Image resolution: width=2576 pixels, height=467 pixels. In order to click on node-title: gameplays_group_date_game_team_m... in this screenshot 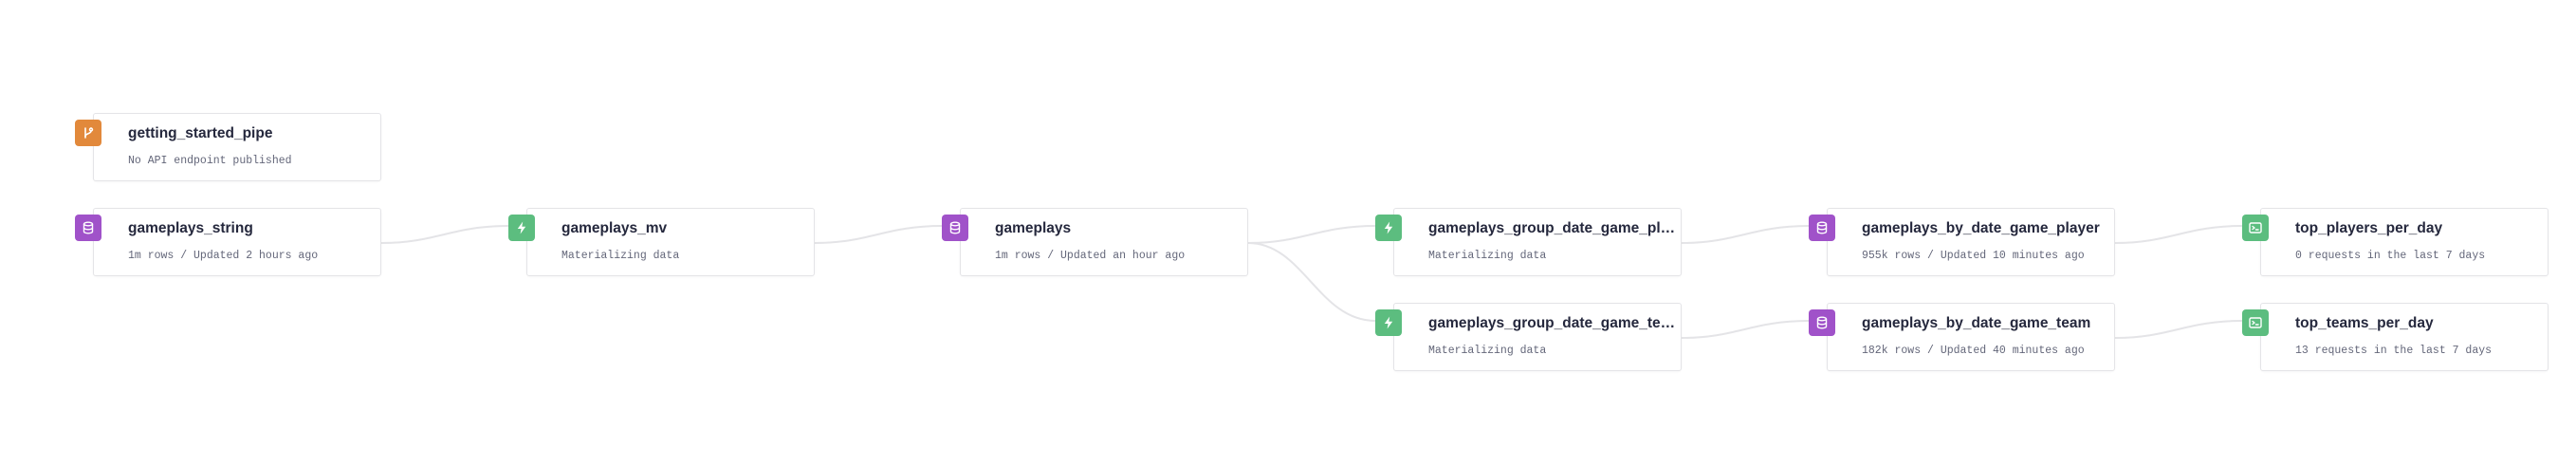, I will do `click(1552, 323)`.